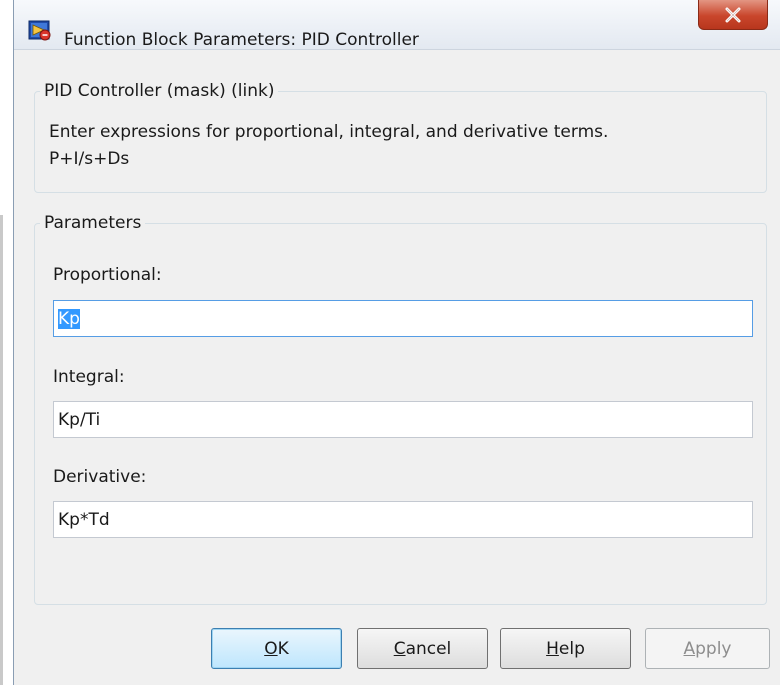 This screenshot has width=780, height=685. What do you see at coordinates (100, 477) in the screenshot?
I see `derivative-label: Derivative:` at bounding box center [100, 477].